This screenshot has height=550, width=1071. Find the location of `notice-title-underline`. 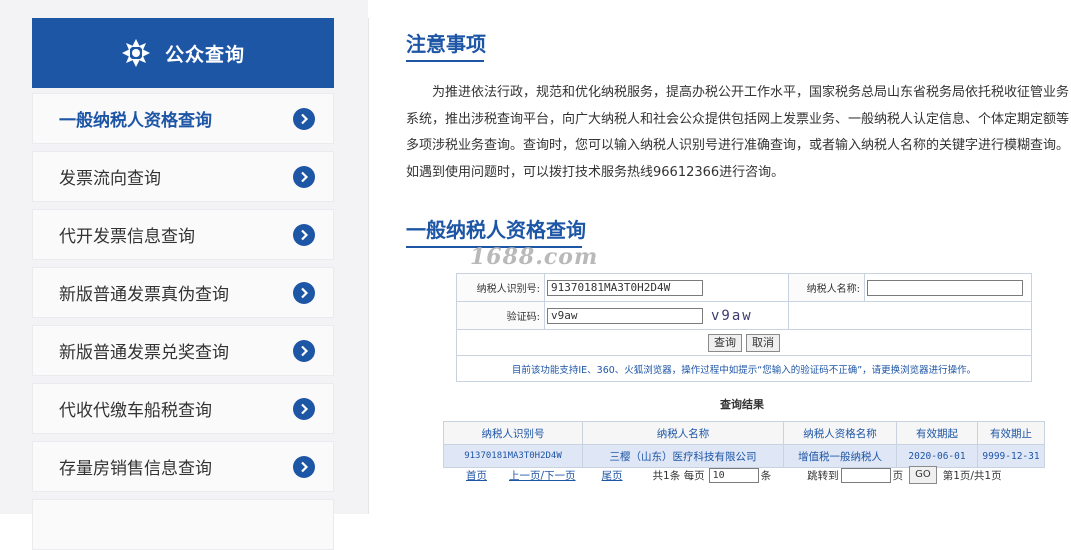

notice-title-underline is located at coordinates (445, 61).